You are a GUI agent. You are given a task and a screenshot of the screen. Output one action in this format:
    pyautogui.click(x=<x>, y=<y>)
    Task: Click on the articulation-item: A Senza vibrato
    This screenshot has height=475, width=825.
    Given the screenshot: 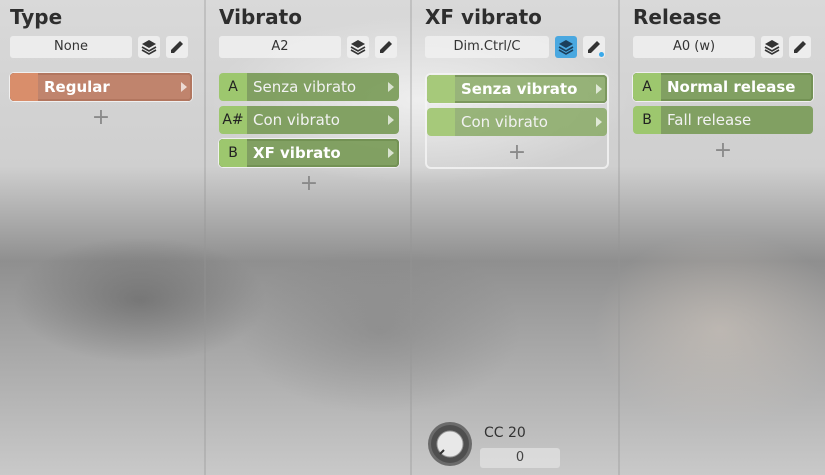 What is the action you would take?
    pyautogui.click(x=309, y=87)
    